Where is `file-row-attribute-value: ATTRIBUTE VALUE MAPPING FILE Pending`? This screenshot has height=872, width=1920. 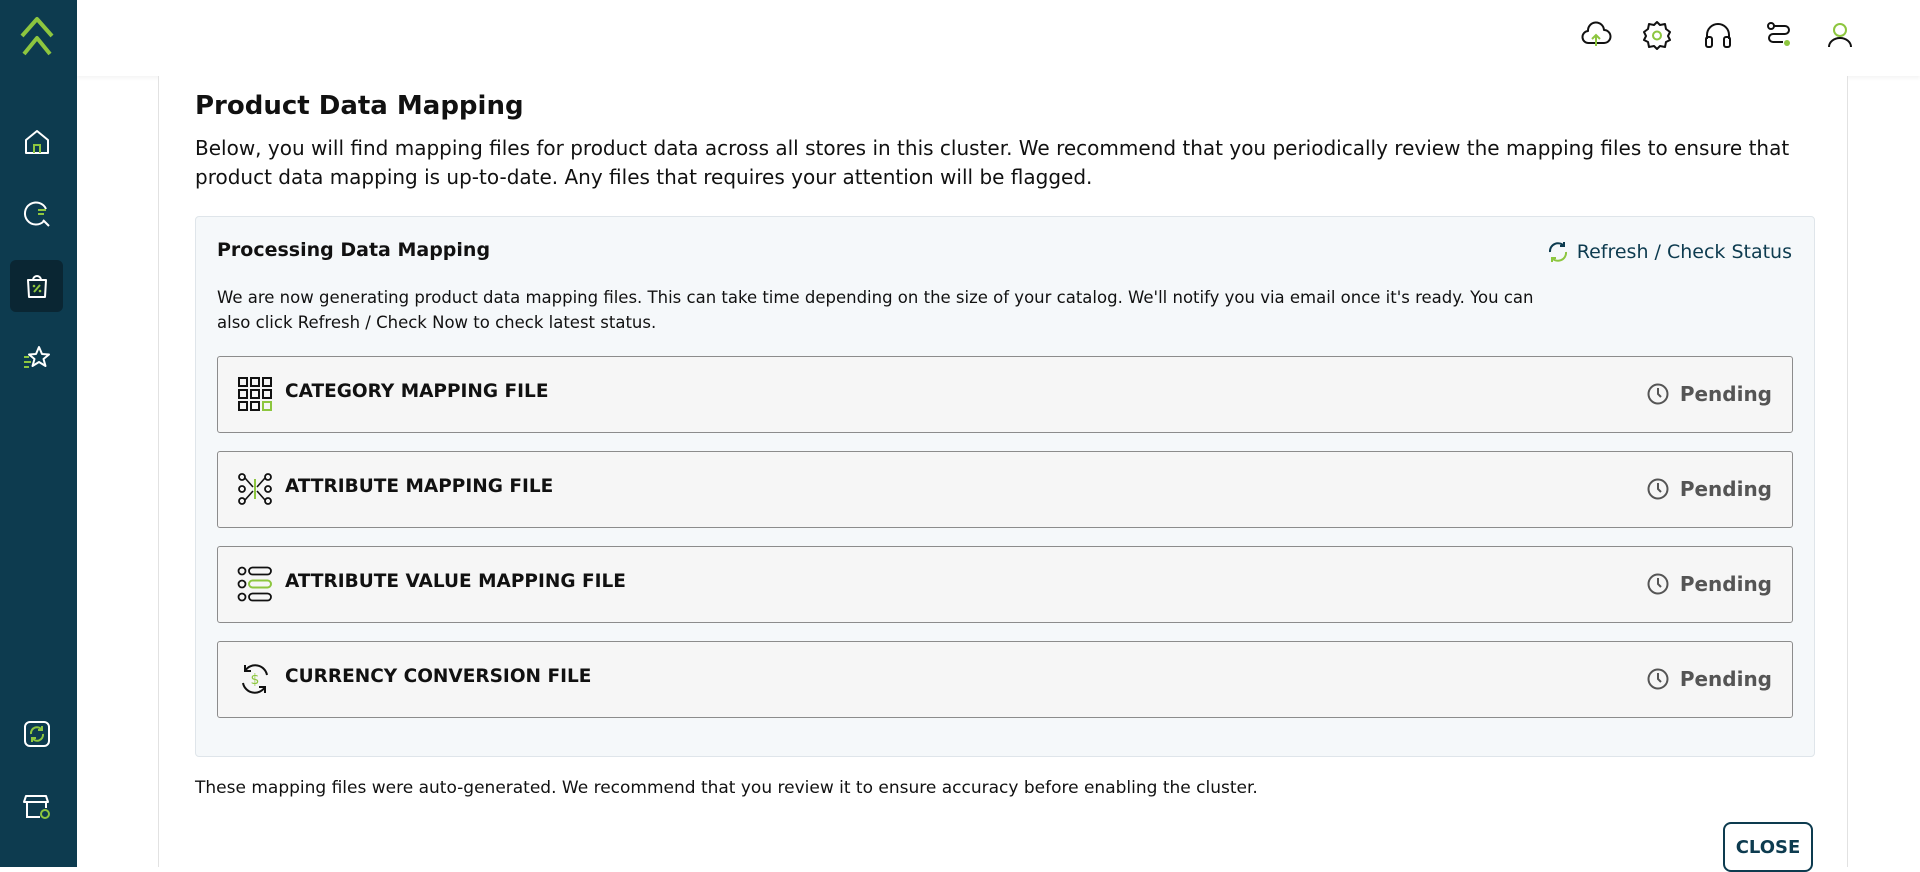
file-row-attribute-value: ATTRIBUTE VALUE MAPPING FILE Pending is located at coordinates (1005, 584).